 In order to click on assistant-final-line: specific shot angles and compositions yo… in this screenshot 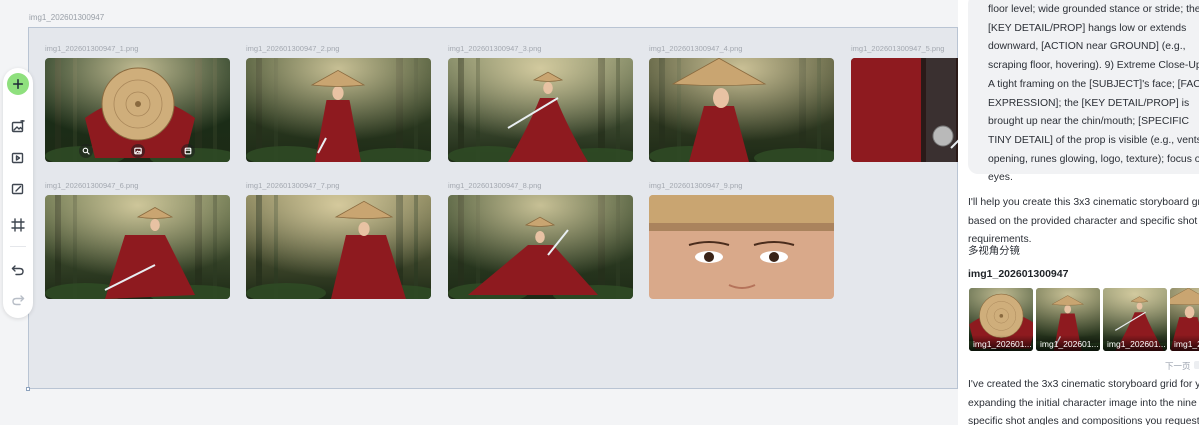, I will do `click(1083, 420)`.